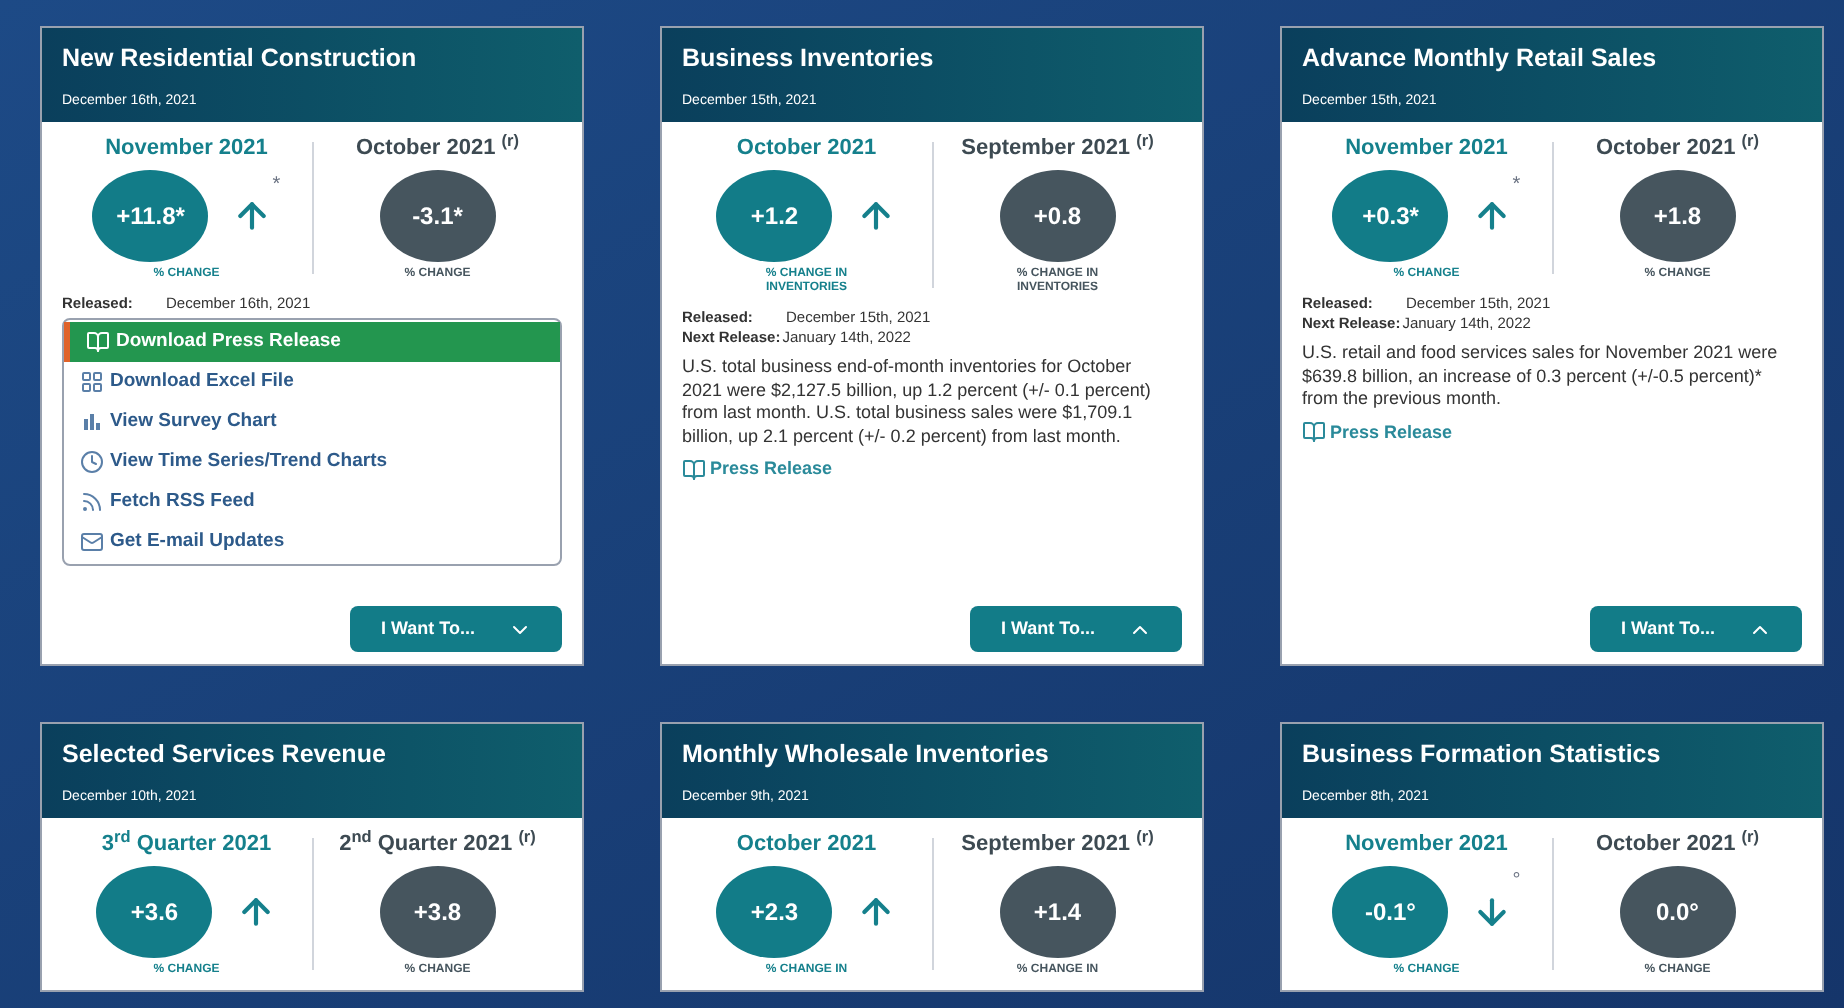 This screenshot has width=1844, height=1008. I want to click on value-bubble-previous: +1.8, so click(1677, 216).